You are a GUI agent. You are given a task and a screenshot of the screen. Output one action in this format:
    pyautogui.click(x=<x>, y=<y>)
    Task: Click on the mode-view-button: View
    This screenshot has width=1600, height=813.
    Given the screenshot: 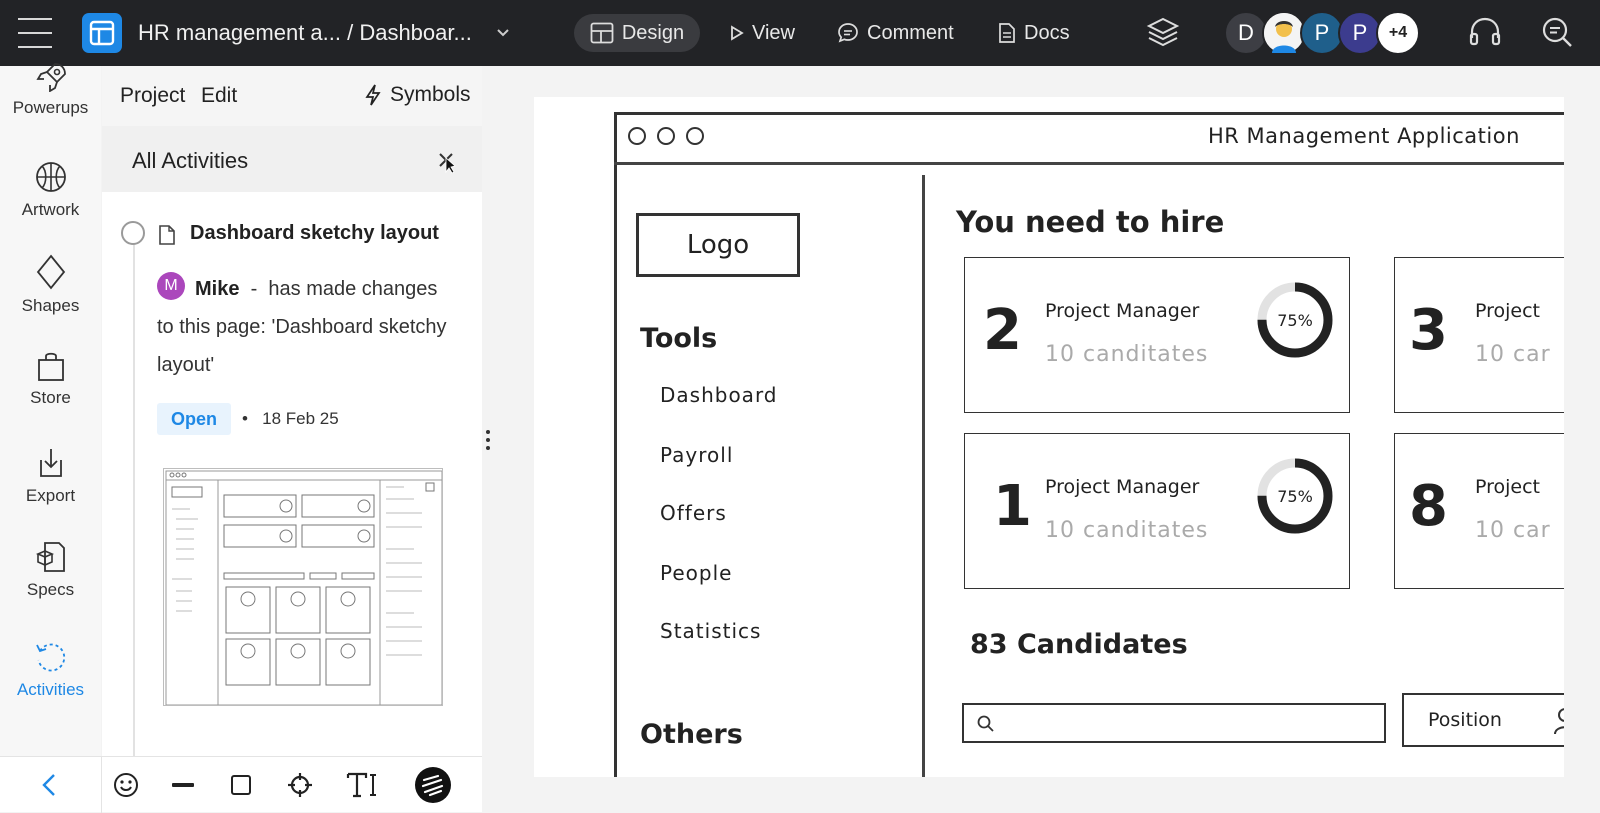 What is the action you would take?
    pyautogui.click(x=762, y=33)
    